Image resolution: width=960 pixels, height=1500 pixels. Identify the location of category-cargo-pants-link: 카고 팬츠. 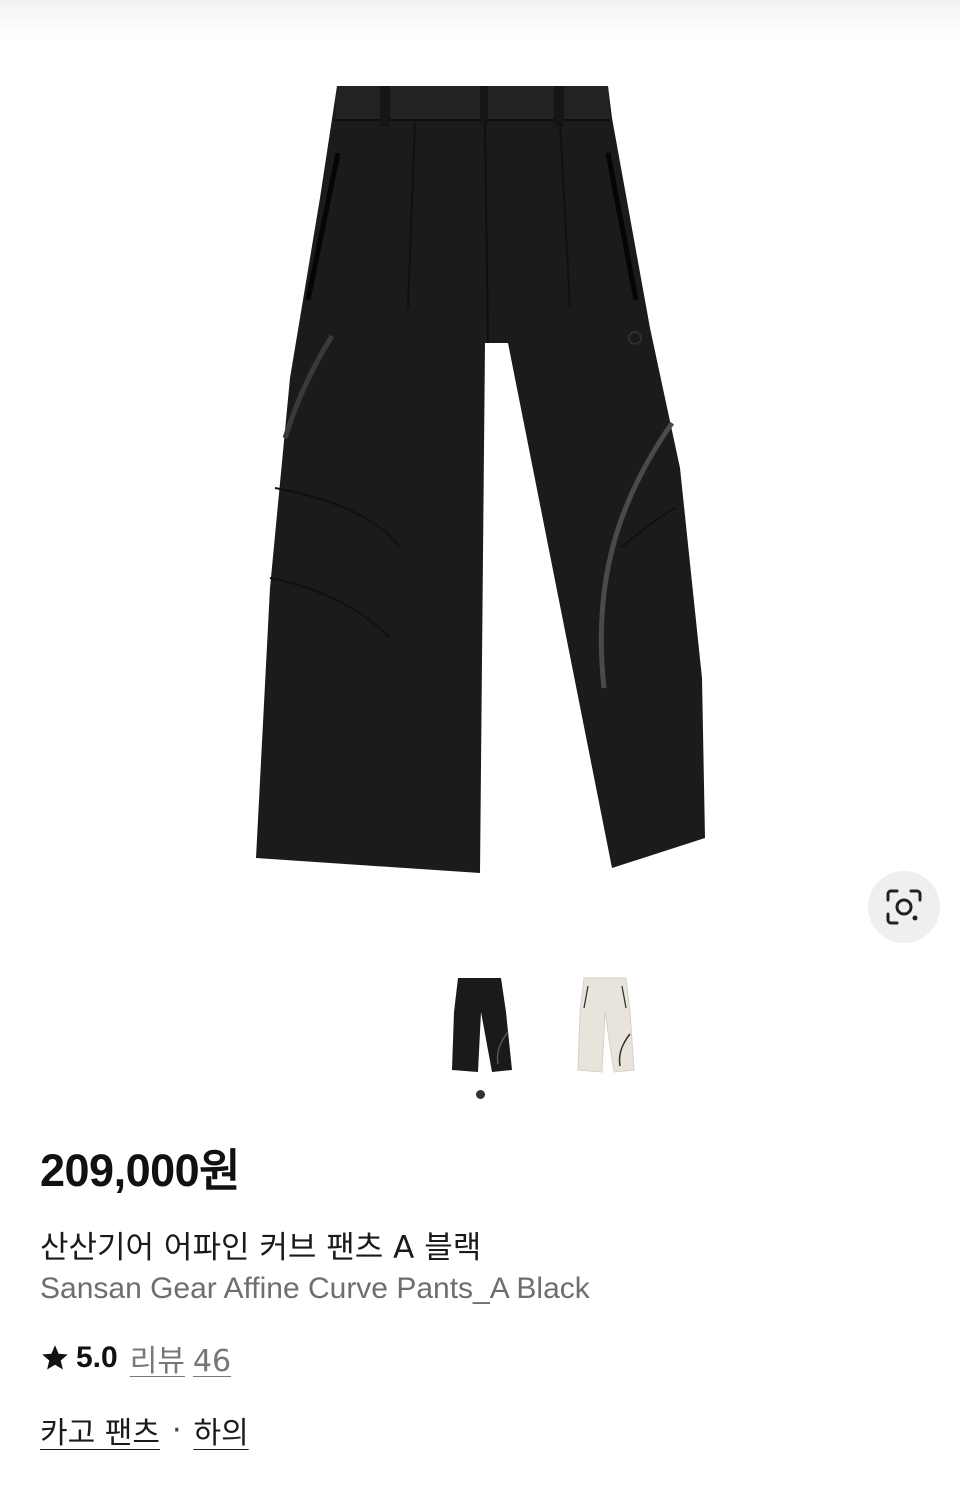
(100, 1430).